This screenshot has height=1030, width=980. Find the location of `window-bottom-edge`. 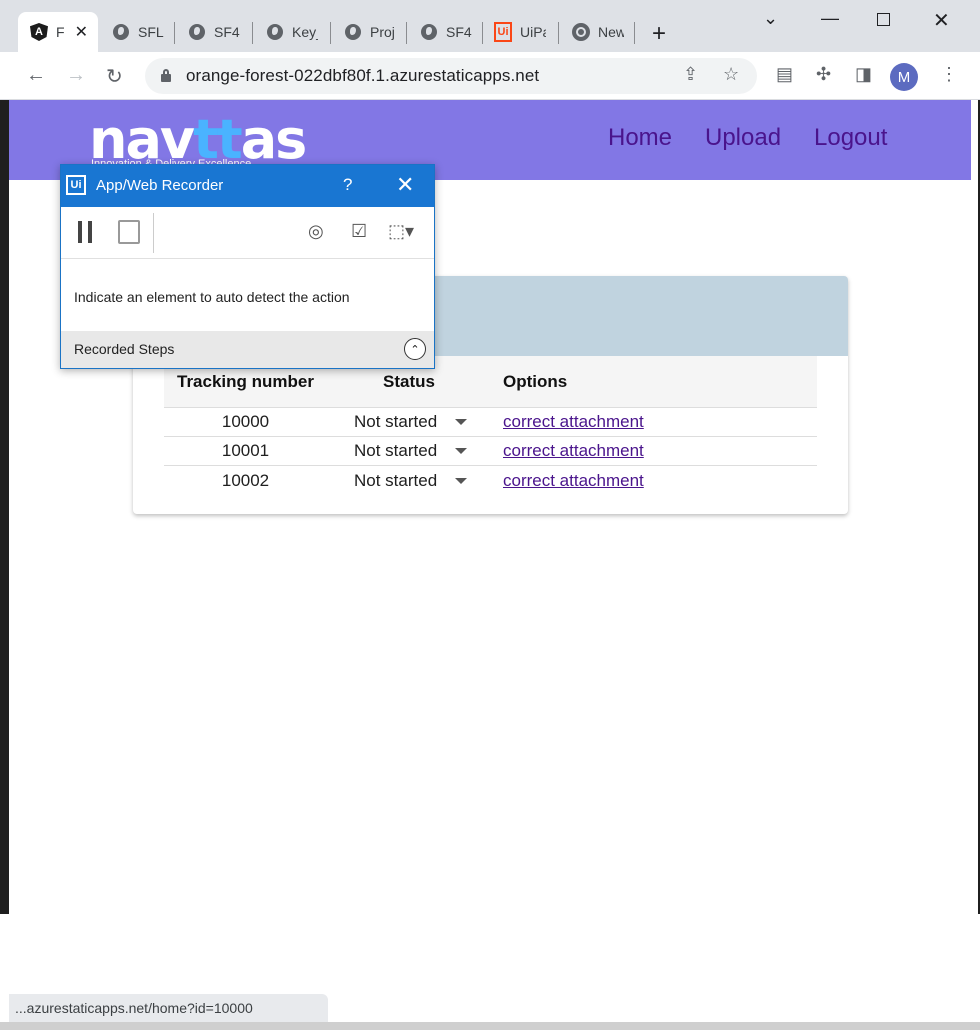

window-bottom-edge is located at coordinates (490, 1026).